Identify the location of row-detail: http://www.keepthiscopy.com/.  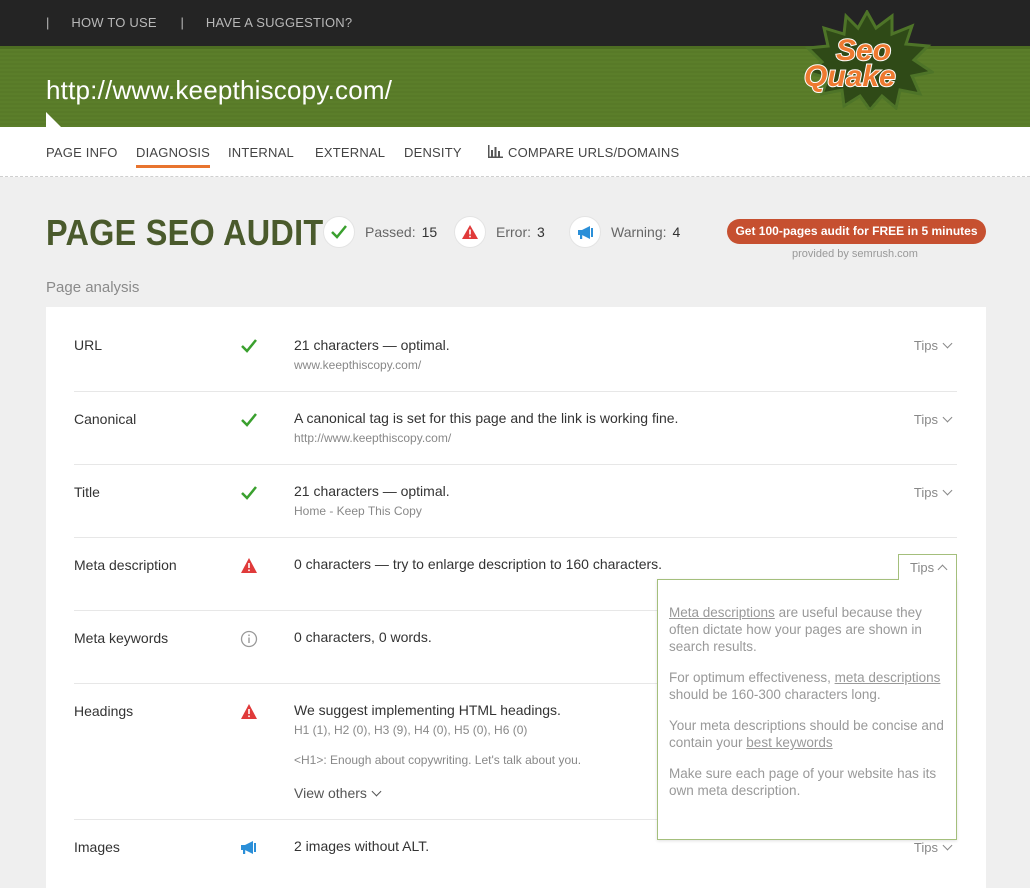
(373, 438).